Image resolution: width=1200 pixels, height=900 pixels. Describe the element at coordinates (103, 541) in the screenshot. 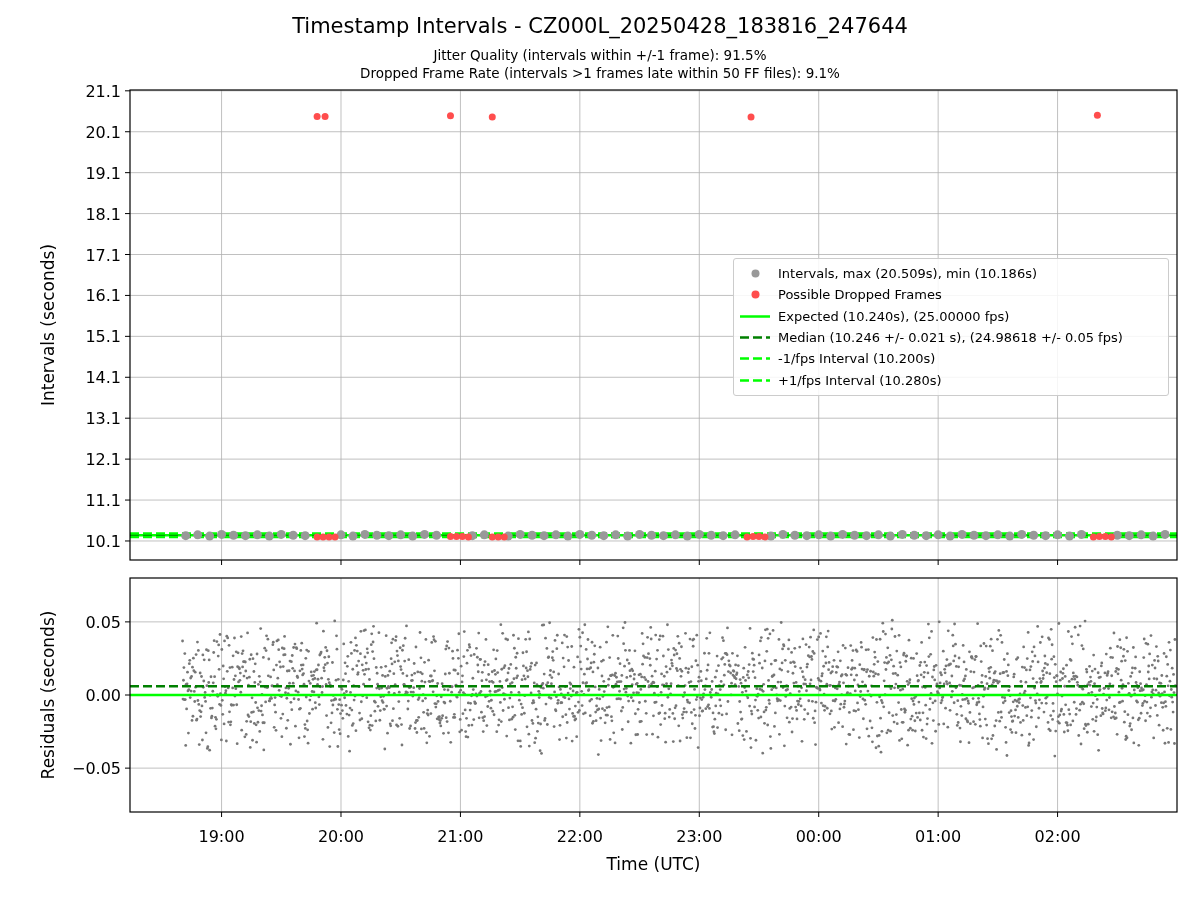

I see `tick-label: 10.1` at that location.